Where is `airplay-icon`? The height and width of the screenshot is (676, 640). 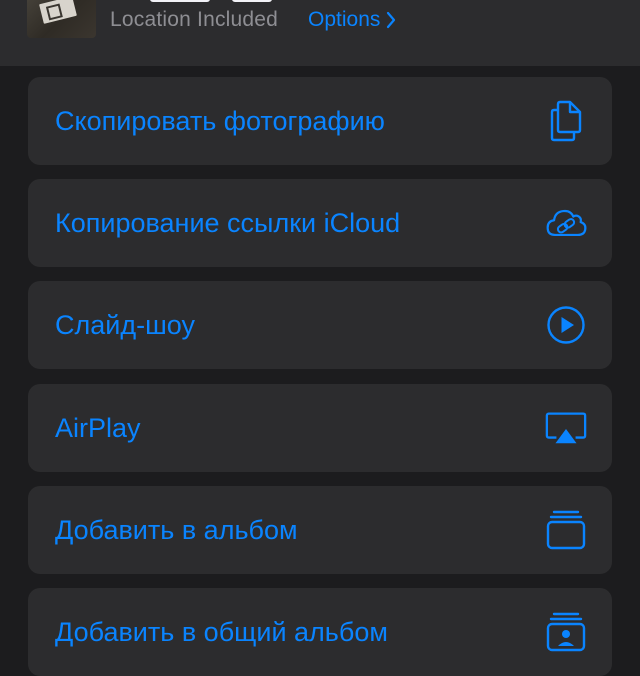
airplay-icon is located at coordinates (566, 428).